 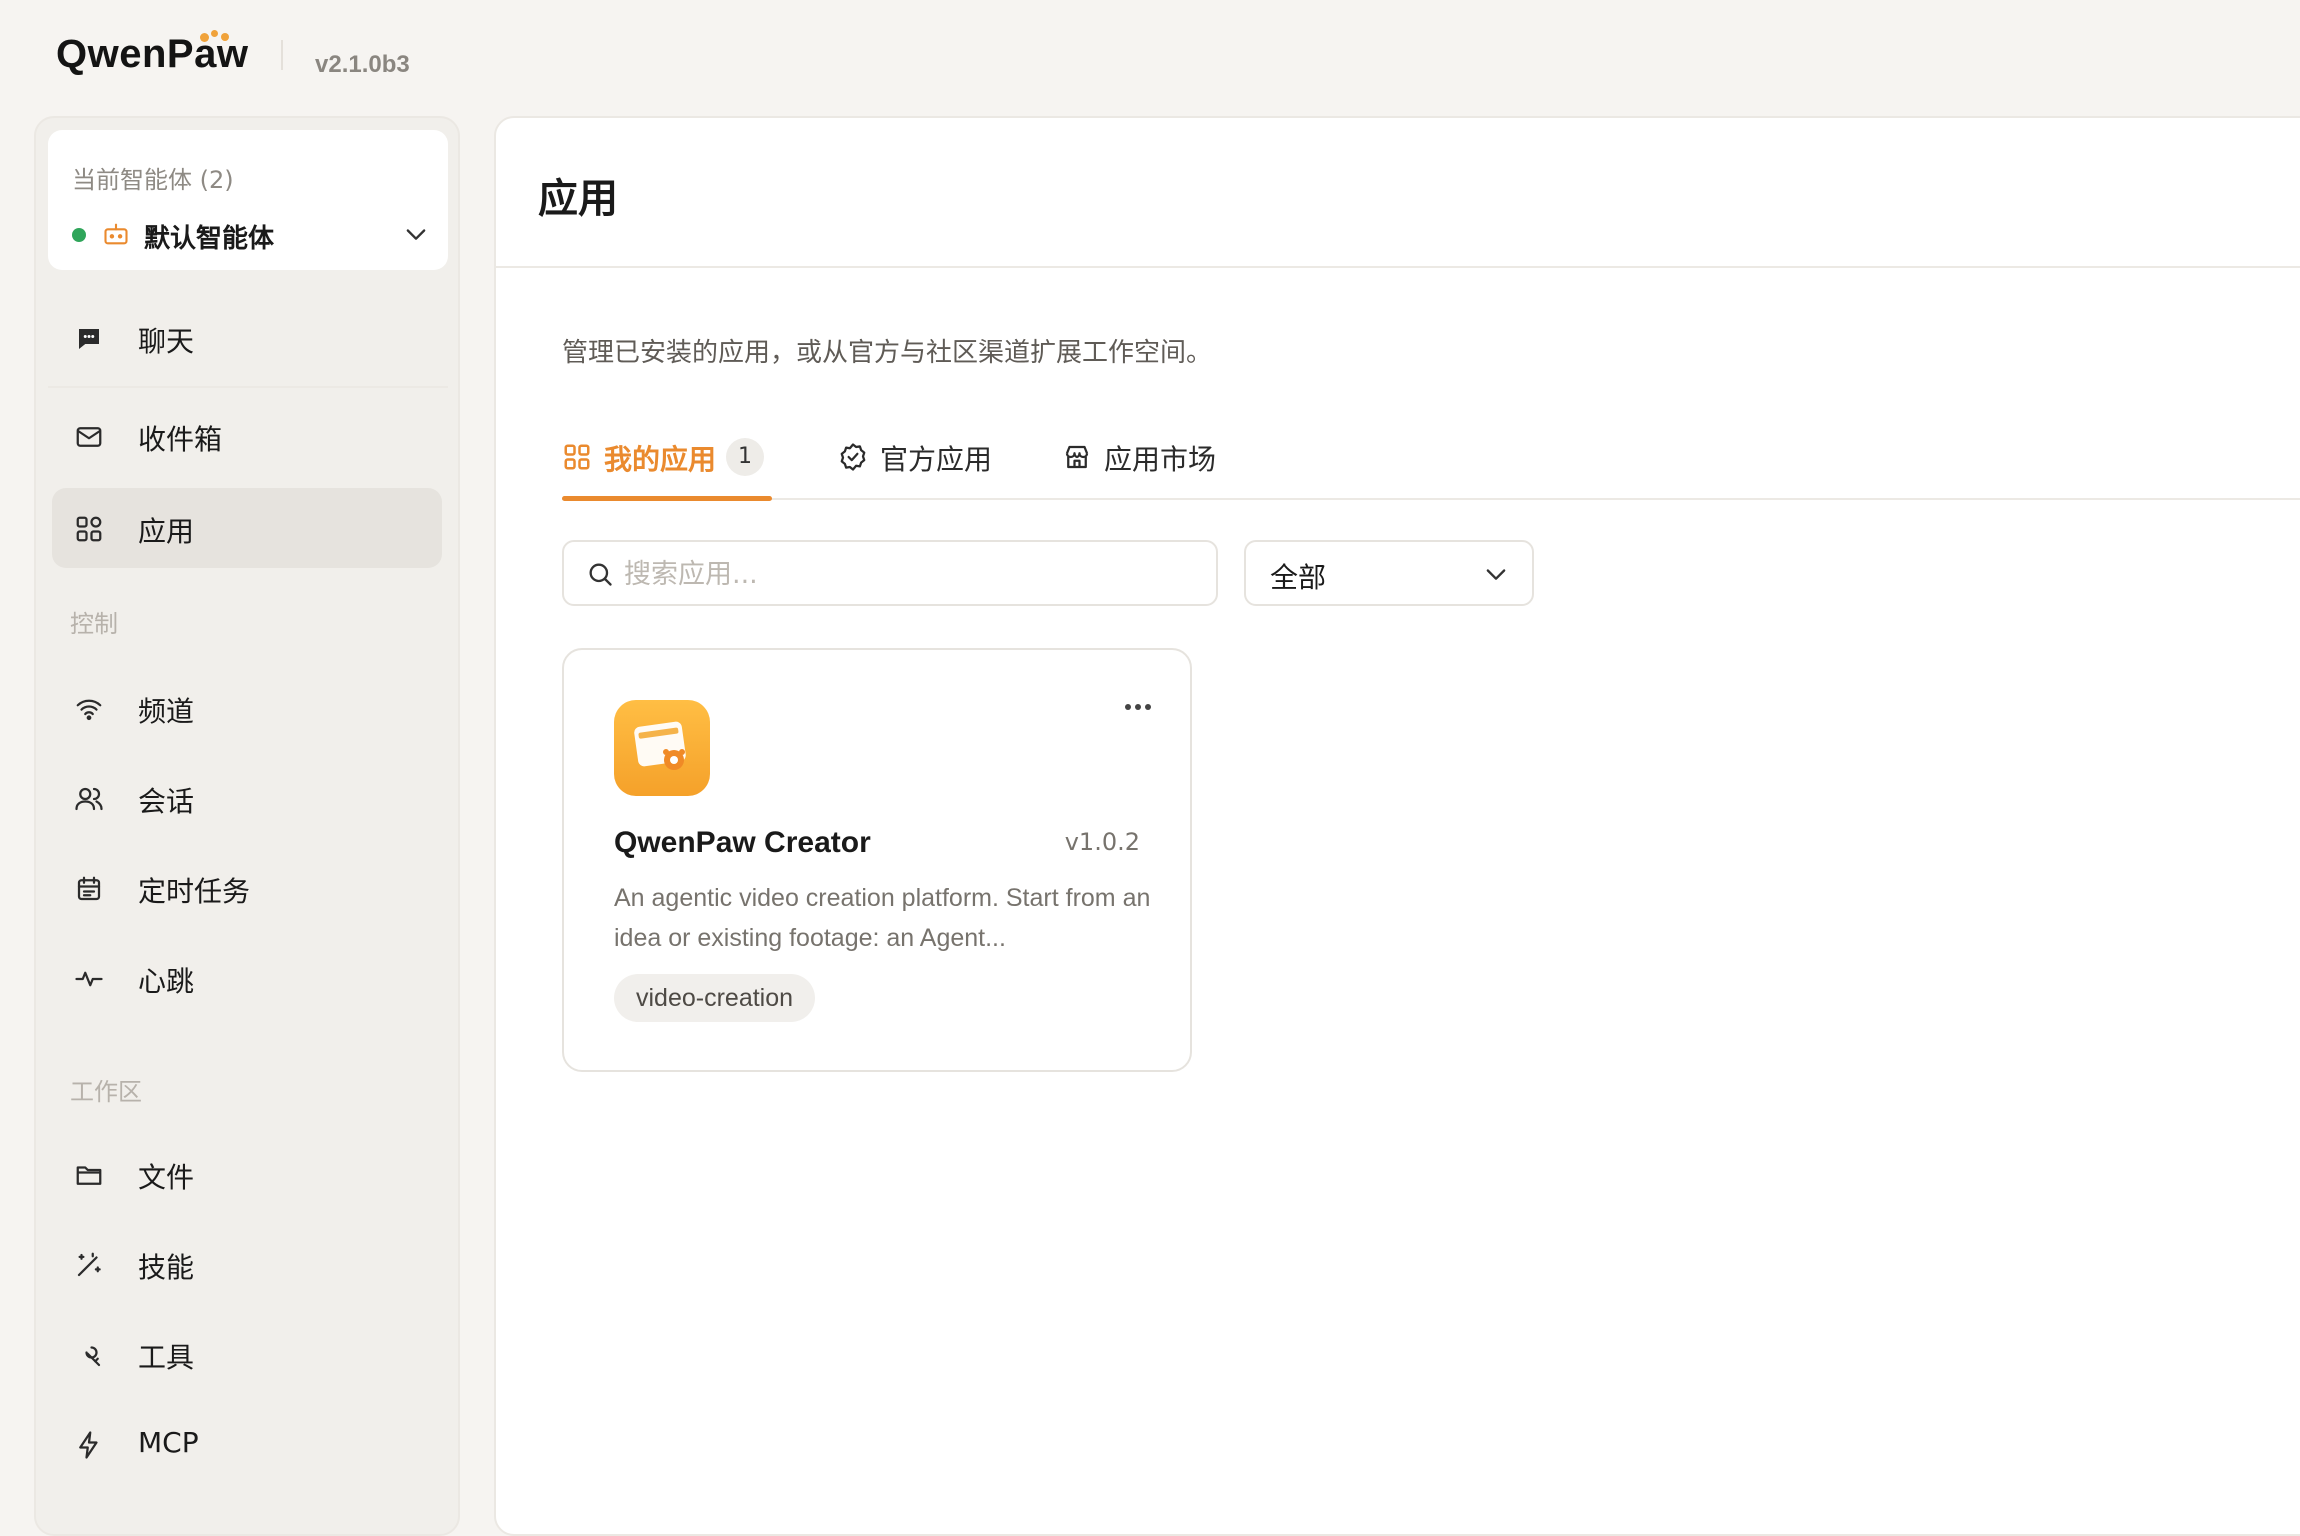 What do you see at coordinates (89, 979) in the screenshot?
I see `pulse-icon` at bounding box center [89, 979].